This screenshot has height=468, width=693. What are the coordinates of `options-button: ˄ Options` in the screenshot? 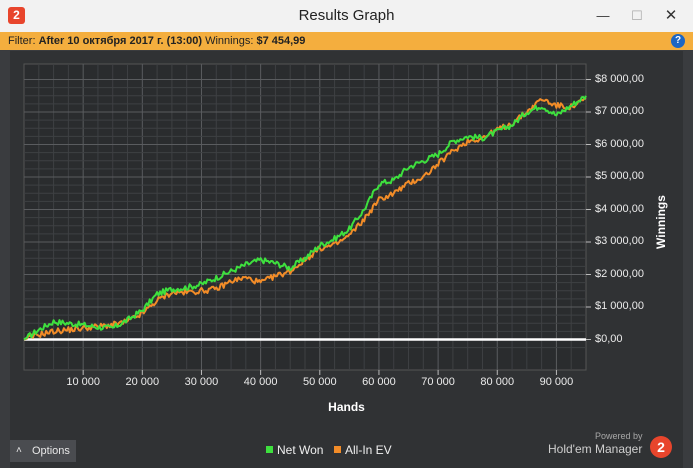 It's located at (43, 451).